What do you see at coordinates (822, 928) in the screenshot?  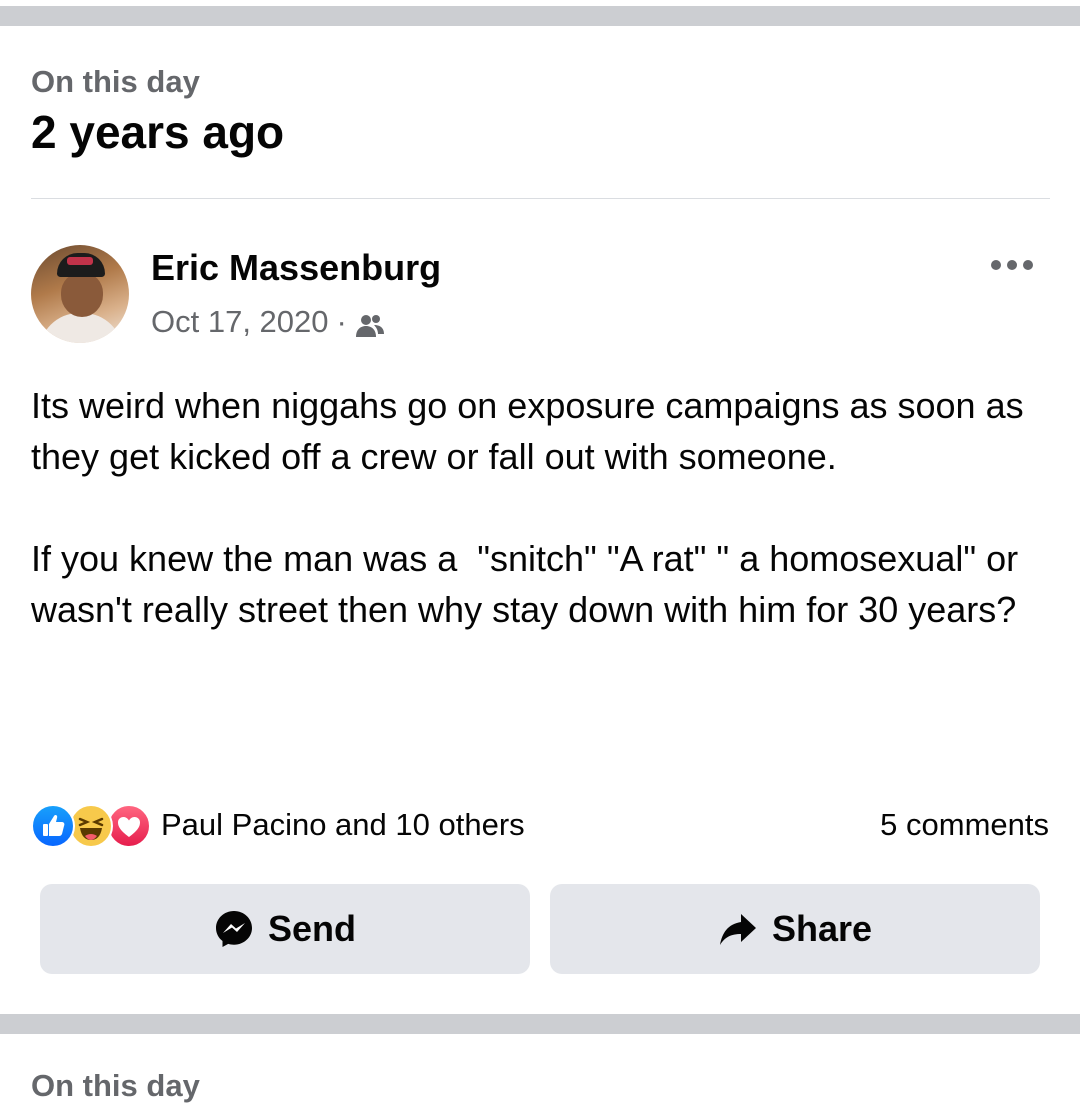 I see `share-label: Share` at bounding box center [822, 928].